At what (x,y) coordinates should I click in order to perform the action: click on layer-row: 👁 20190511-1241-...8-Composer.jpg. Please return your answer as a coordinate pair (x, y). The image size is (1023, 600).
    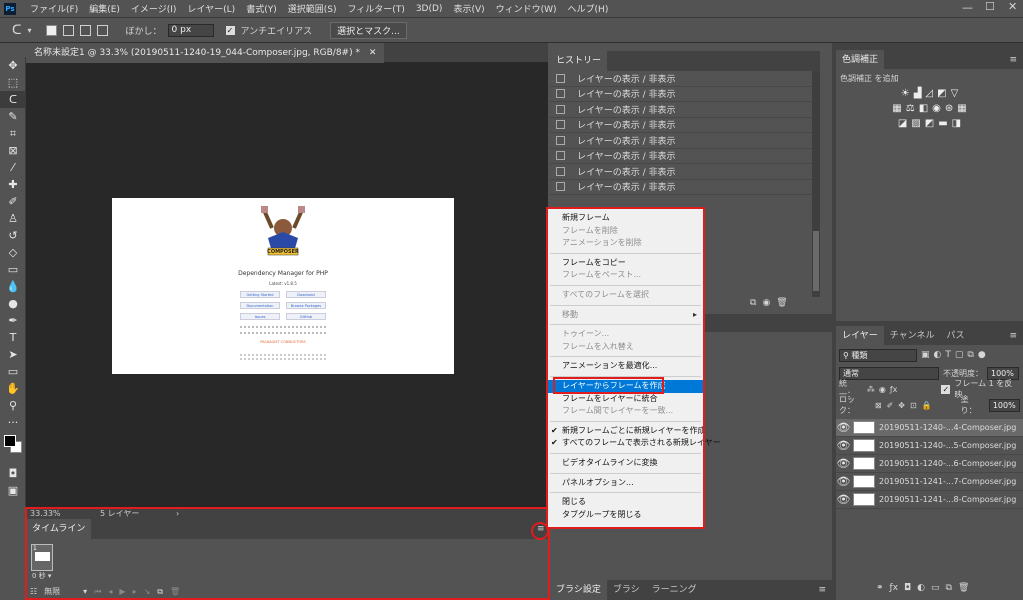
    Looking at the image, I should click on (929, 500).